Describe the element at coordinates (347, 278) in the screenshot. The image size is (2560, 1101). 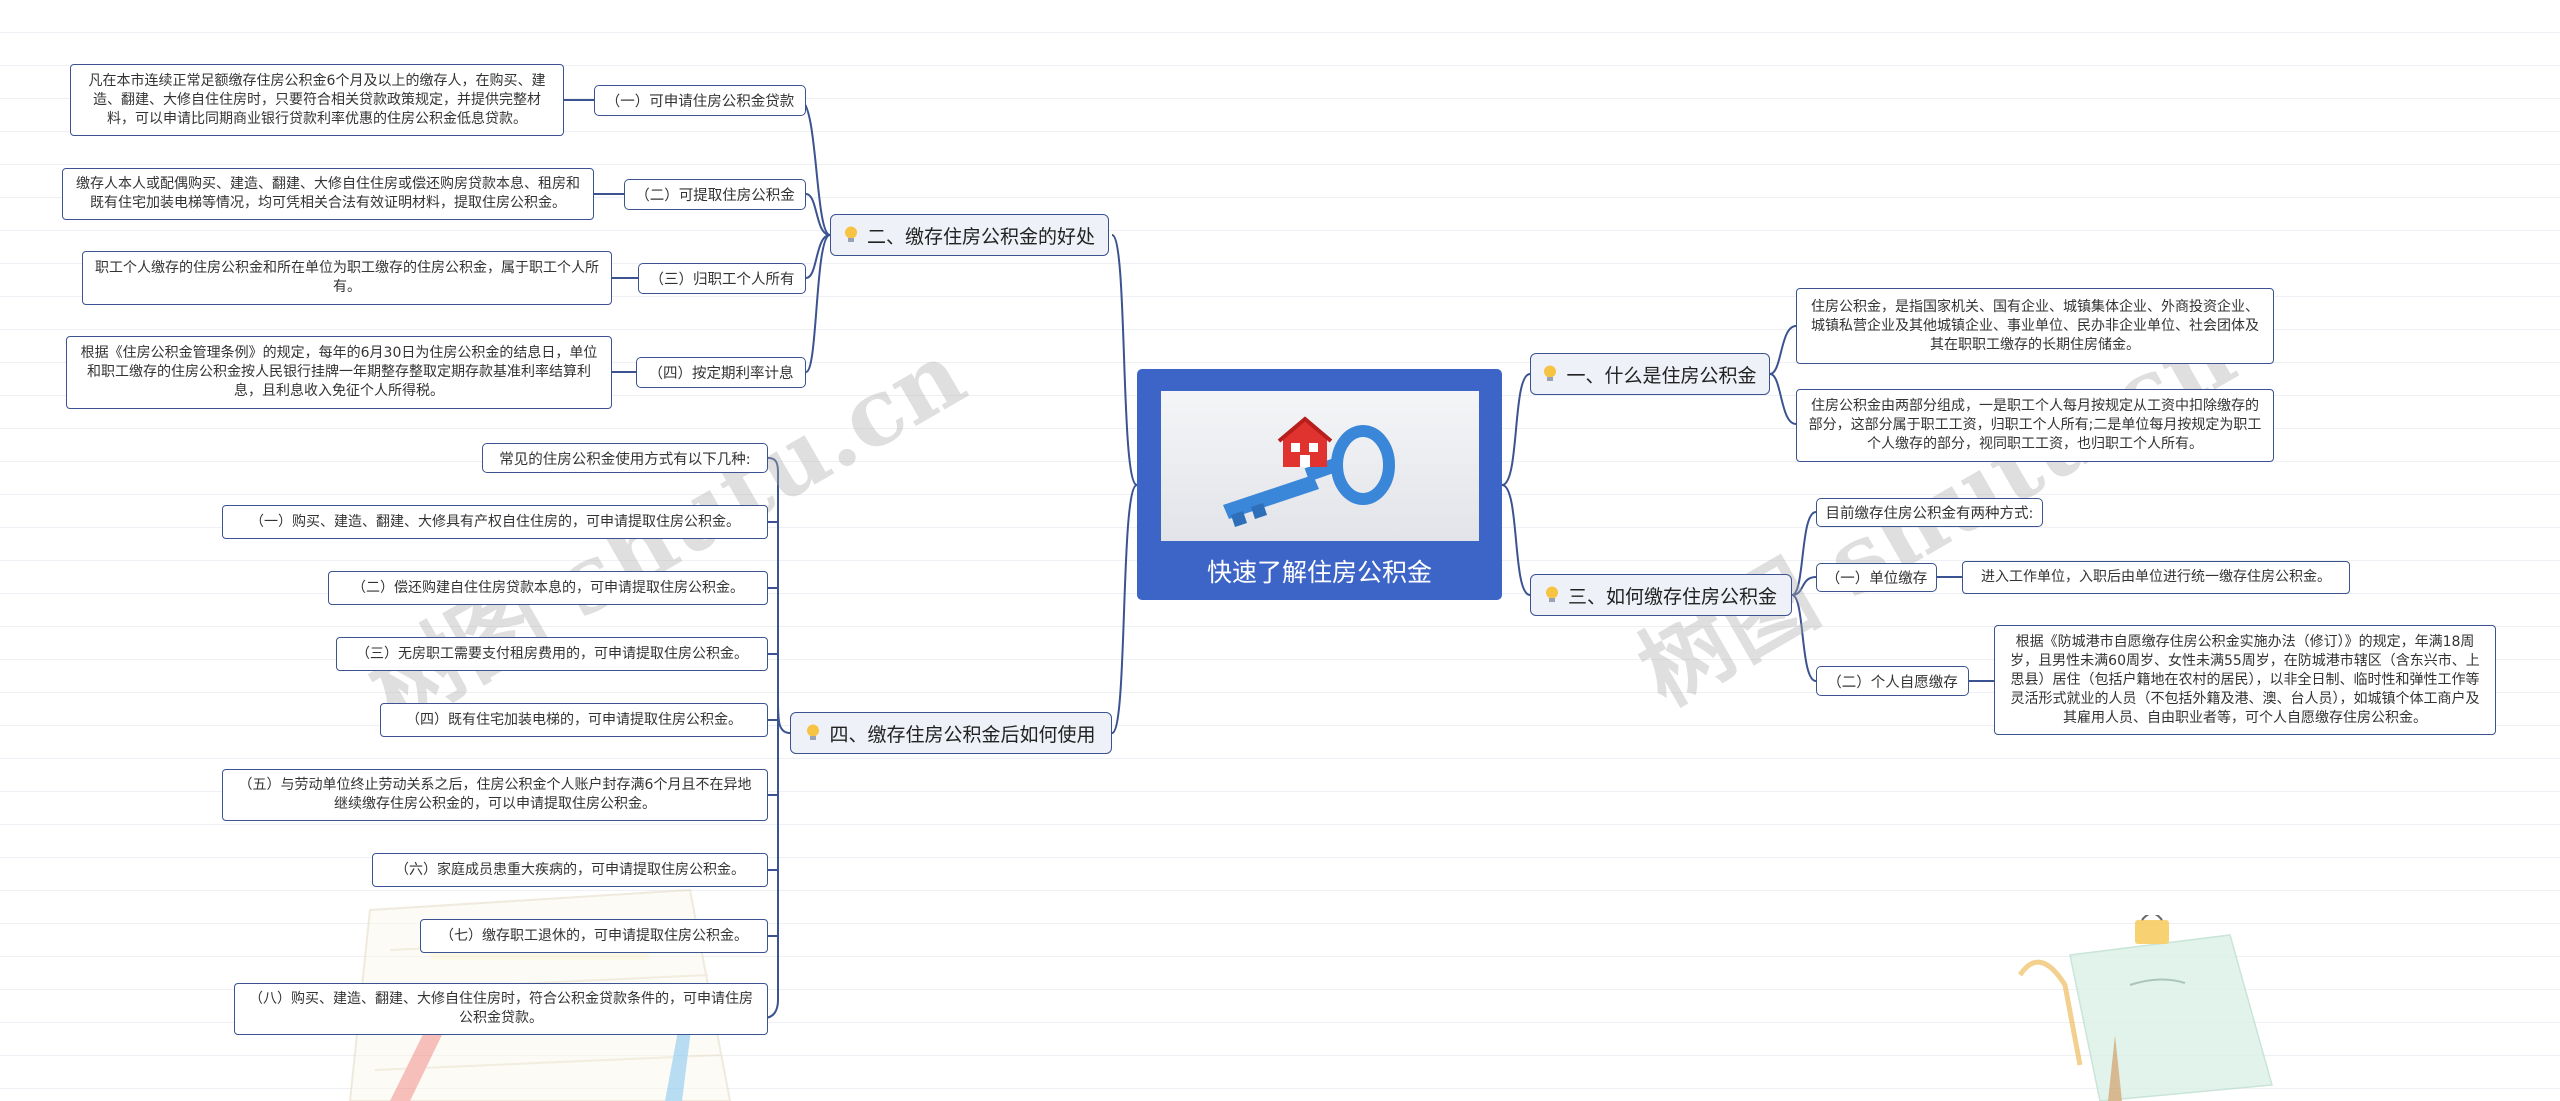
I see `leaf-ownership: 职工个人缴存的住房公积金和所在单位为职工缴存的住房公积金，属于职工个人所有。` at that location.